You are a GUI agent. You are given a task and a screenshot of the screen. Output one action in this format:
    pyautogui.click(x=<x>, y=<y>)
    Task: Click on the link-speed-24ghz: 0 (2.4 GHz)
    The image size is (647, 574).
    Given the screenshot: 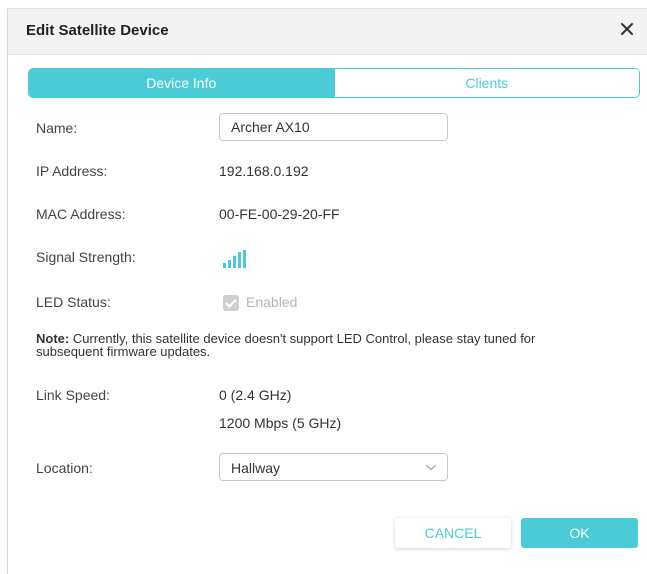 What is the action you would take?
    pyautogui.click(x=255, y=395)
    